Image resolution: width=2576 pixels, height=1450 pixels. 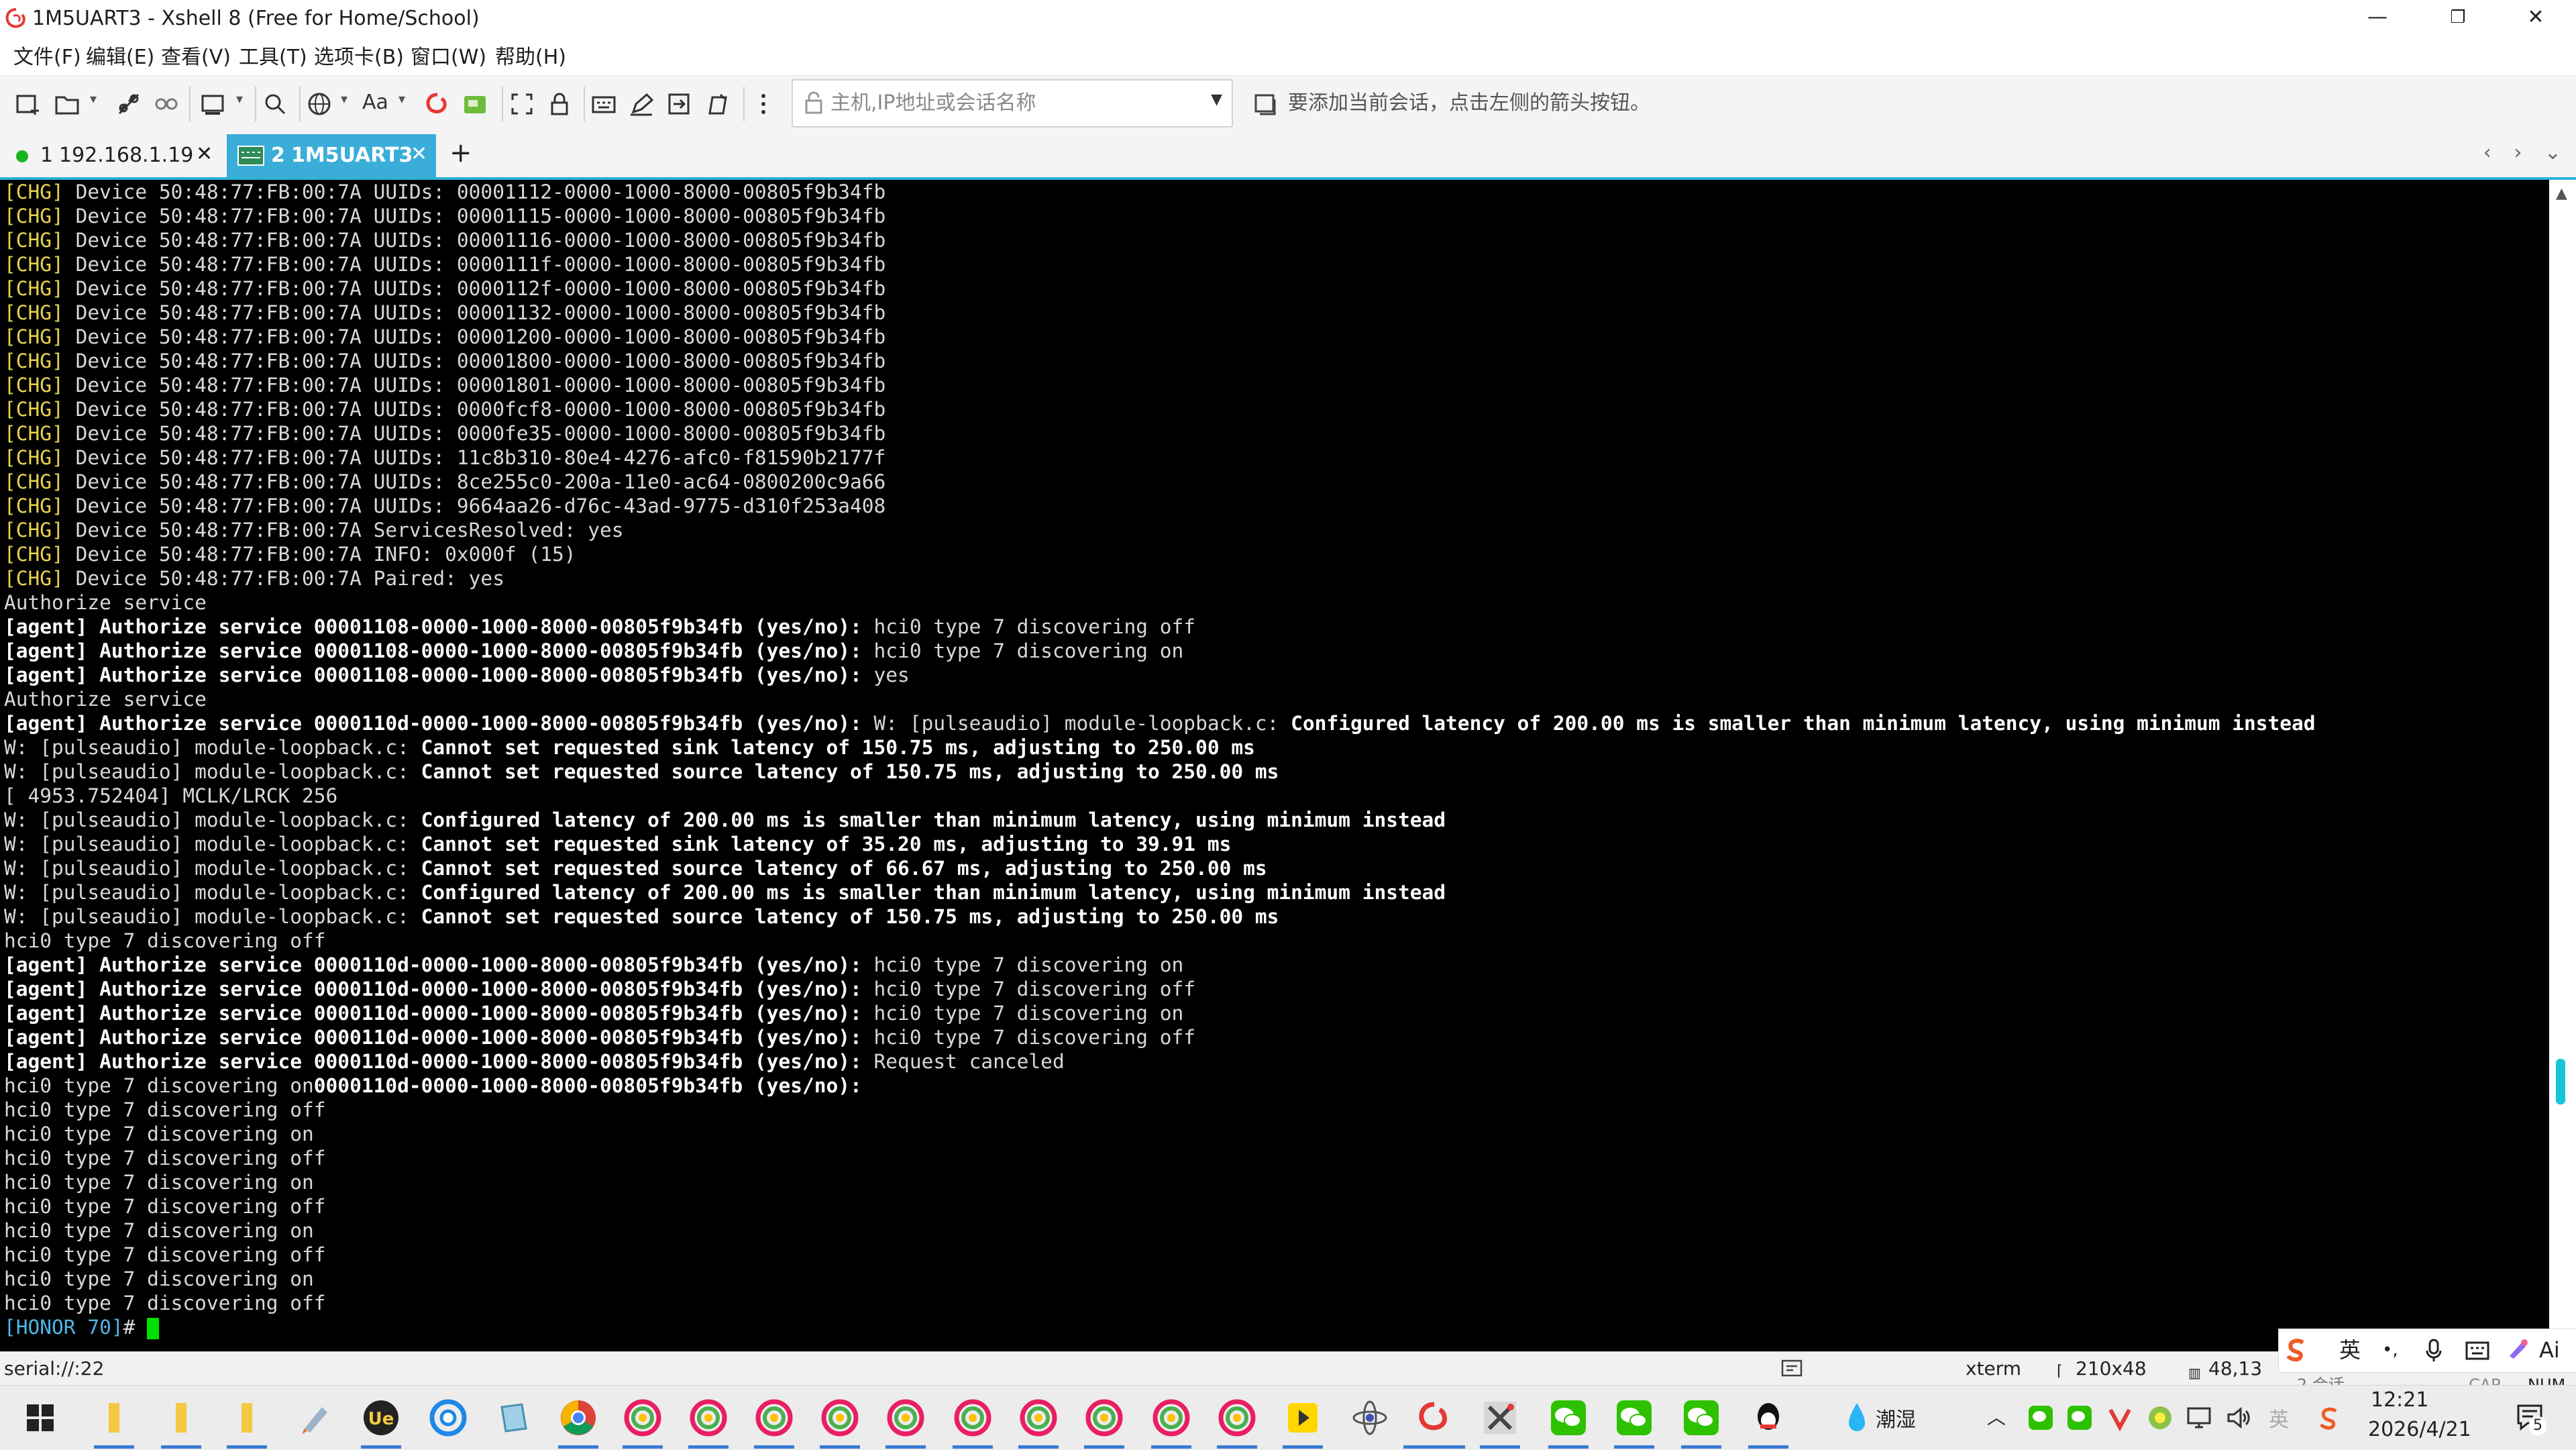 I want to click on address-dropdown-icon: ▼, so click(x=1216, y=99).